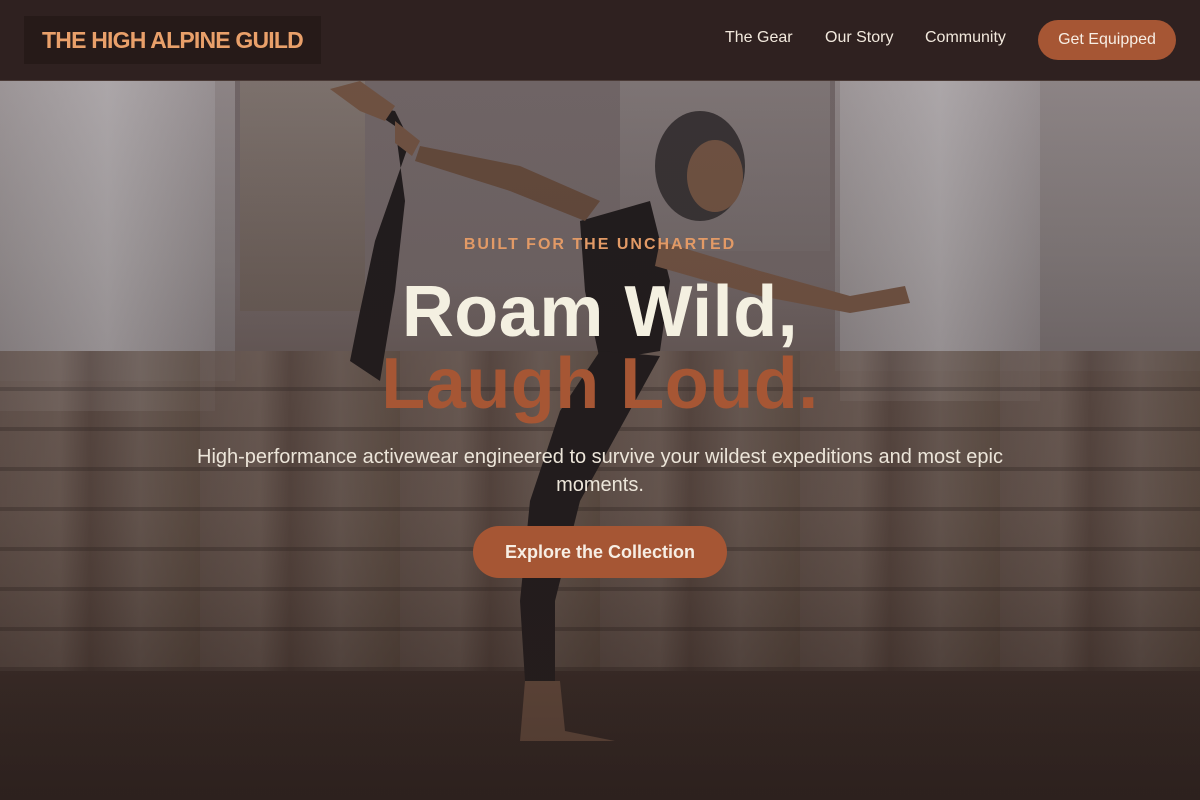  I want to click on explore-collection-button: Explore the Collection, so click(600, 552).